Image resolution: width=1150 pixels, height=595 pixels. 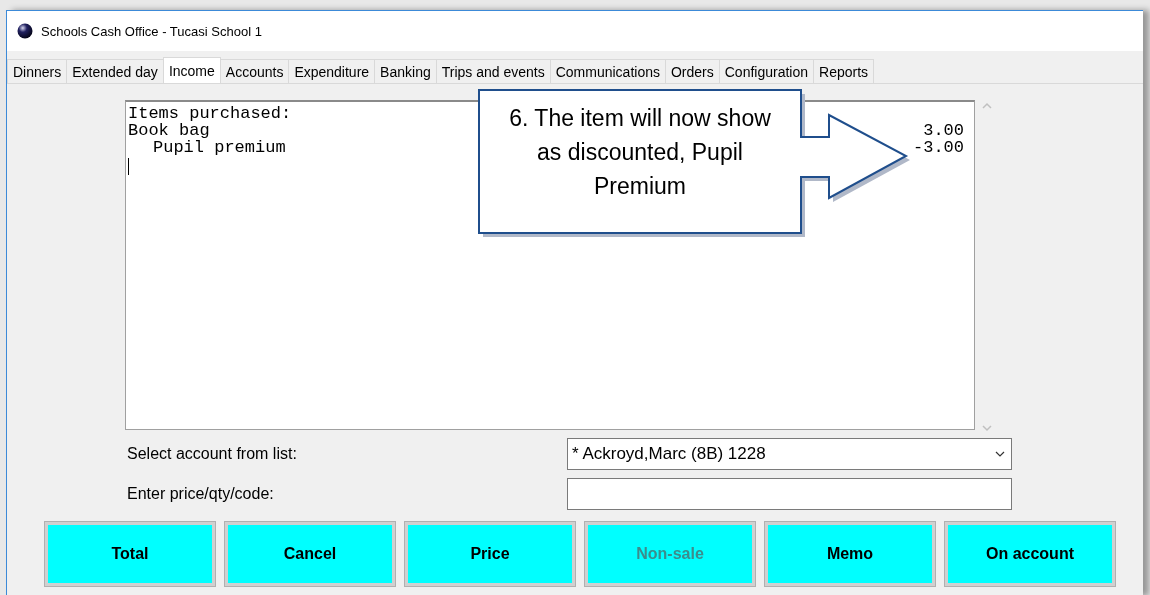 What do you see at coordinates (151, 31) in the screenshot?
I see `window-title: Schools Cash Office - Tucasi School 1` at bounding box center [151, 31].